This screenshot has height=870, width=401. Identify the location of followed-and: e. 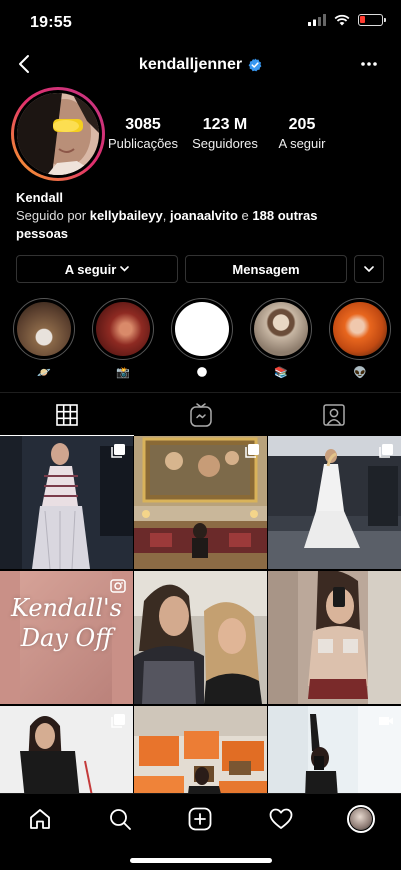
(245, 215).